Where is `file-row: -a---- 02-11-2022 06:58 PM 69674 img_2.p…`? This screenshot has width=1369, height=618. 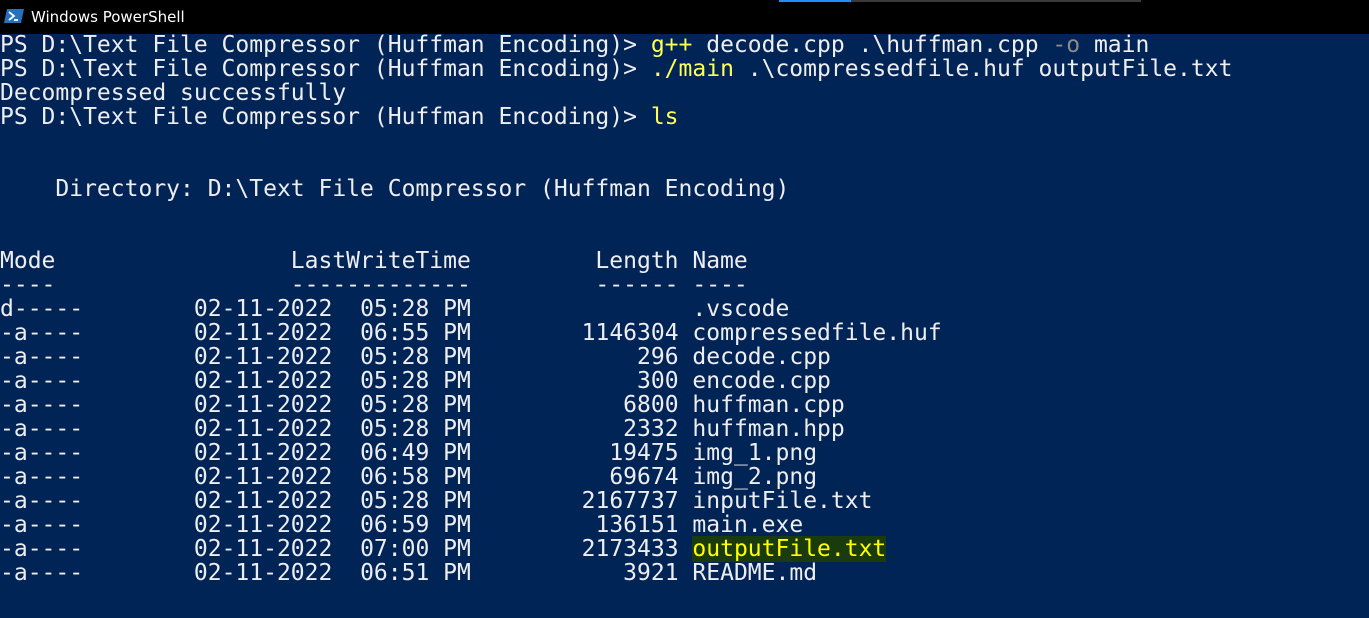
file-row: -a---- 02-11-2022 06:58 PM 69674 img_2.p… is located at coordinates (684, 477).